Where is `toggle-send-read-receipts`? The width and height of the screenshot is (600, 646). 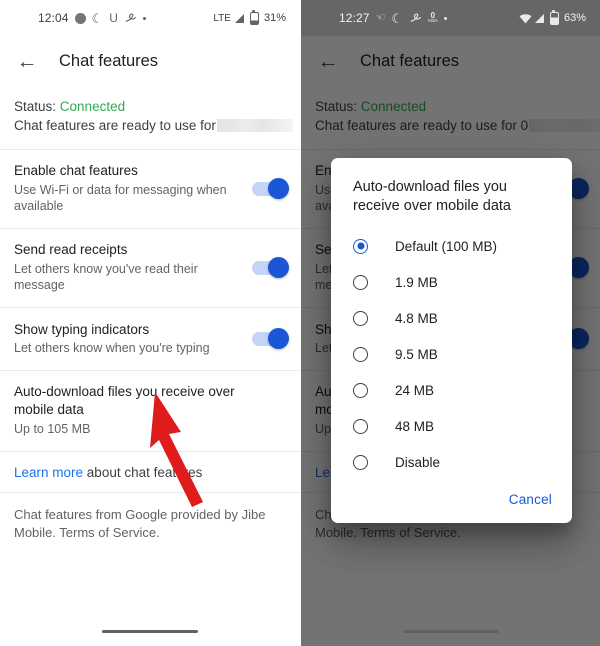
toggle-send-read-receipts is located at coordinates (270, 267).